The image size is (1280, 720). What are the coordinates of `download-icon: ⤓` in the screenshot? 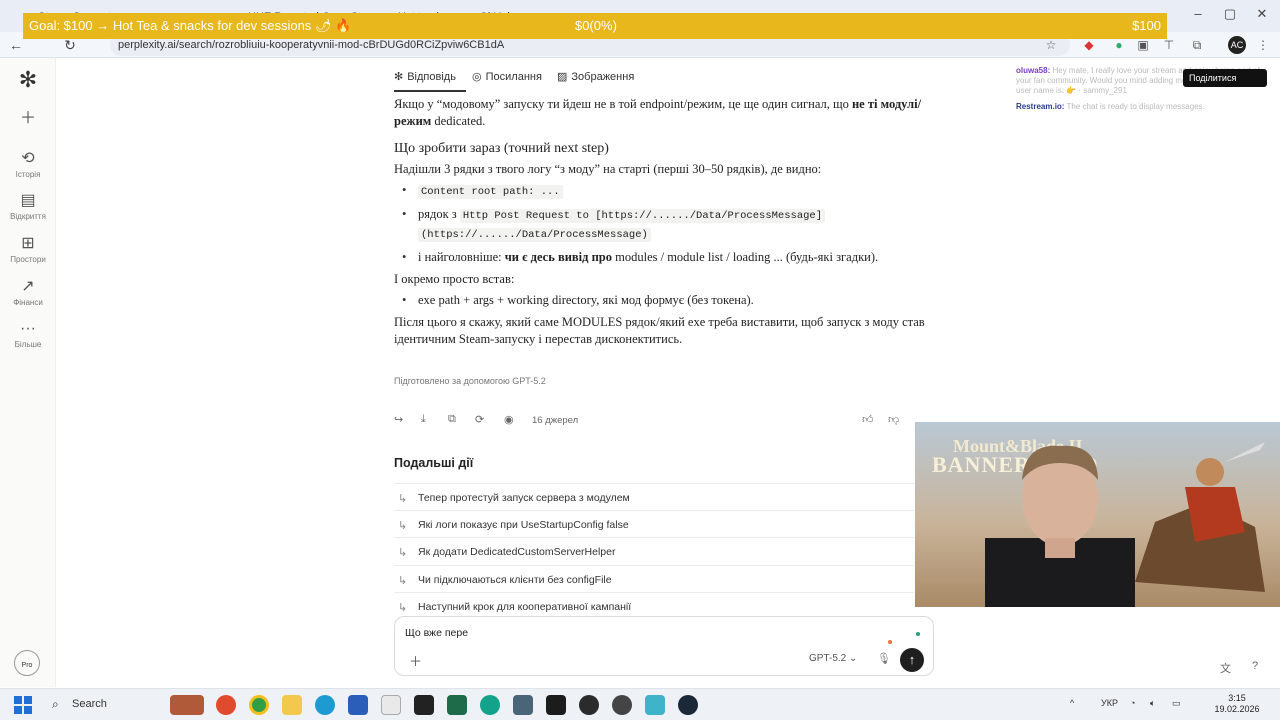 It's located at (423, 419).